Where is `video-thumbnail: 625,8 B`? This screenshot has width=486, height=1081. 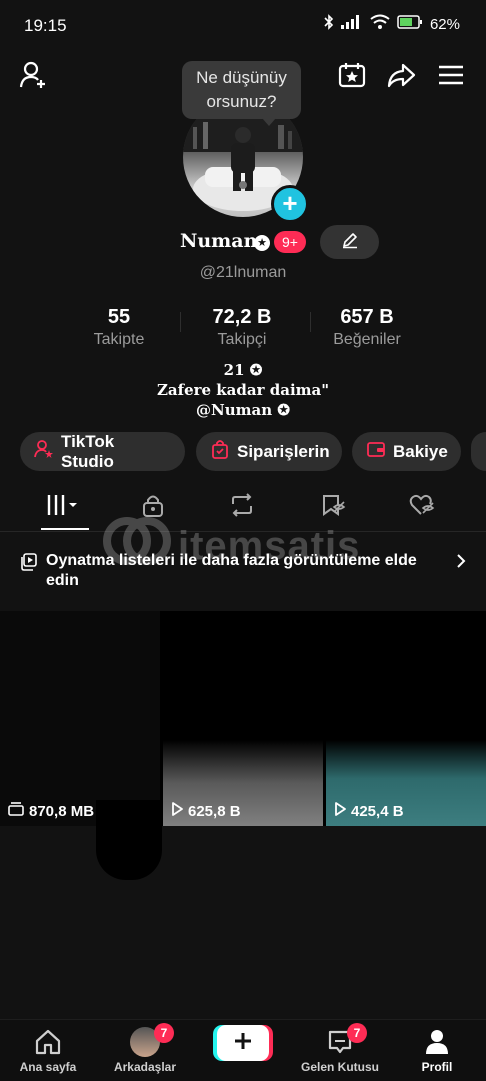
video-thumbnail: 625,8 B is located at coordinates (243, 718).